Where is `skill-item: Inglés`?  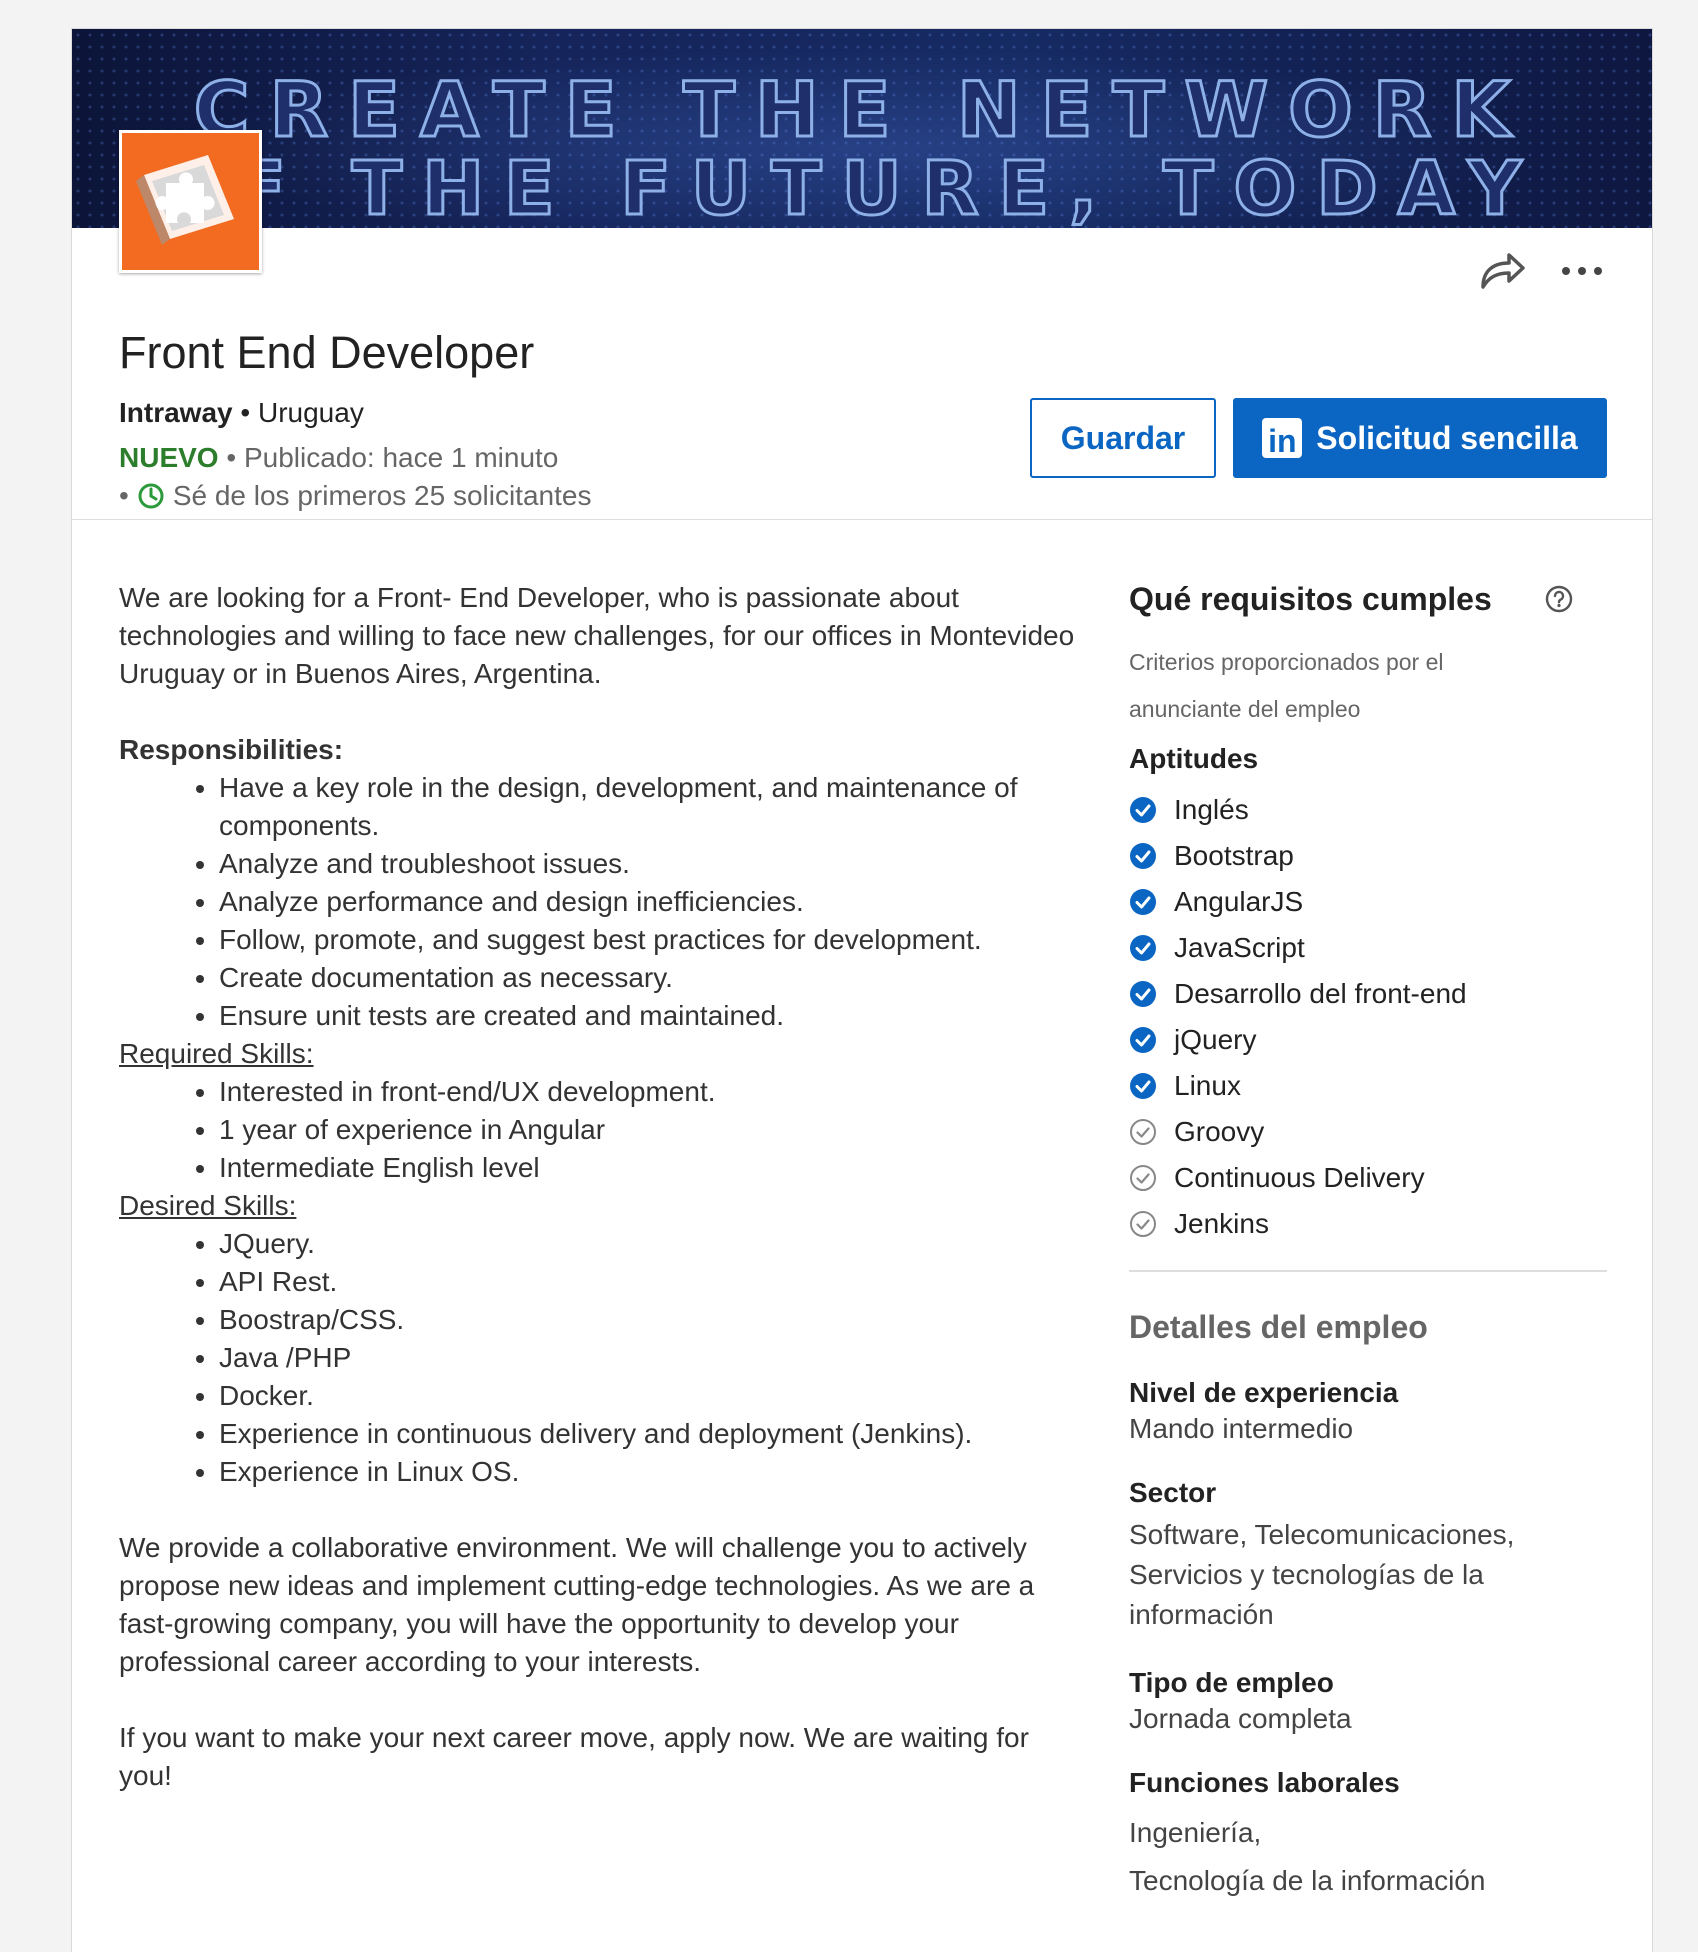 skill-item: Inglés is located at coordinates (1298, 810).